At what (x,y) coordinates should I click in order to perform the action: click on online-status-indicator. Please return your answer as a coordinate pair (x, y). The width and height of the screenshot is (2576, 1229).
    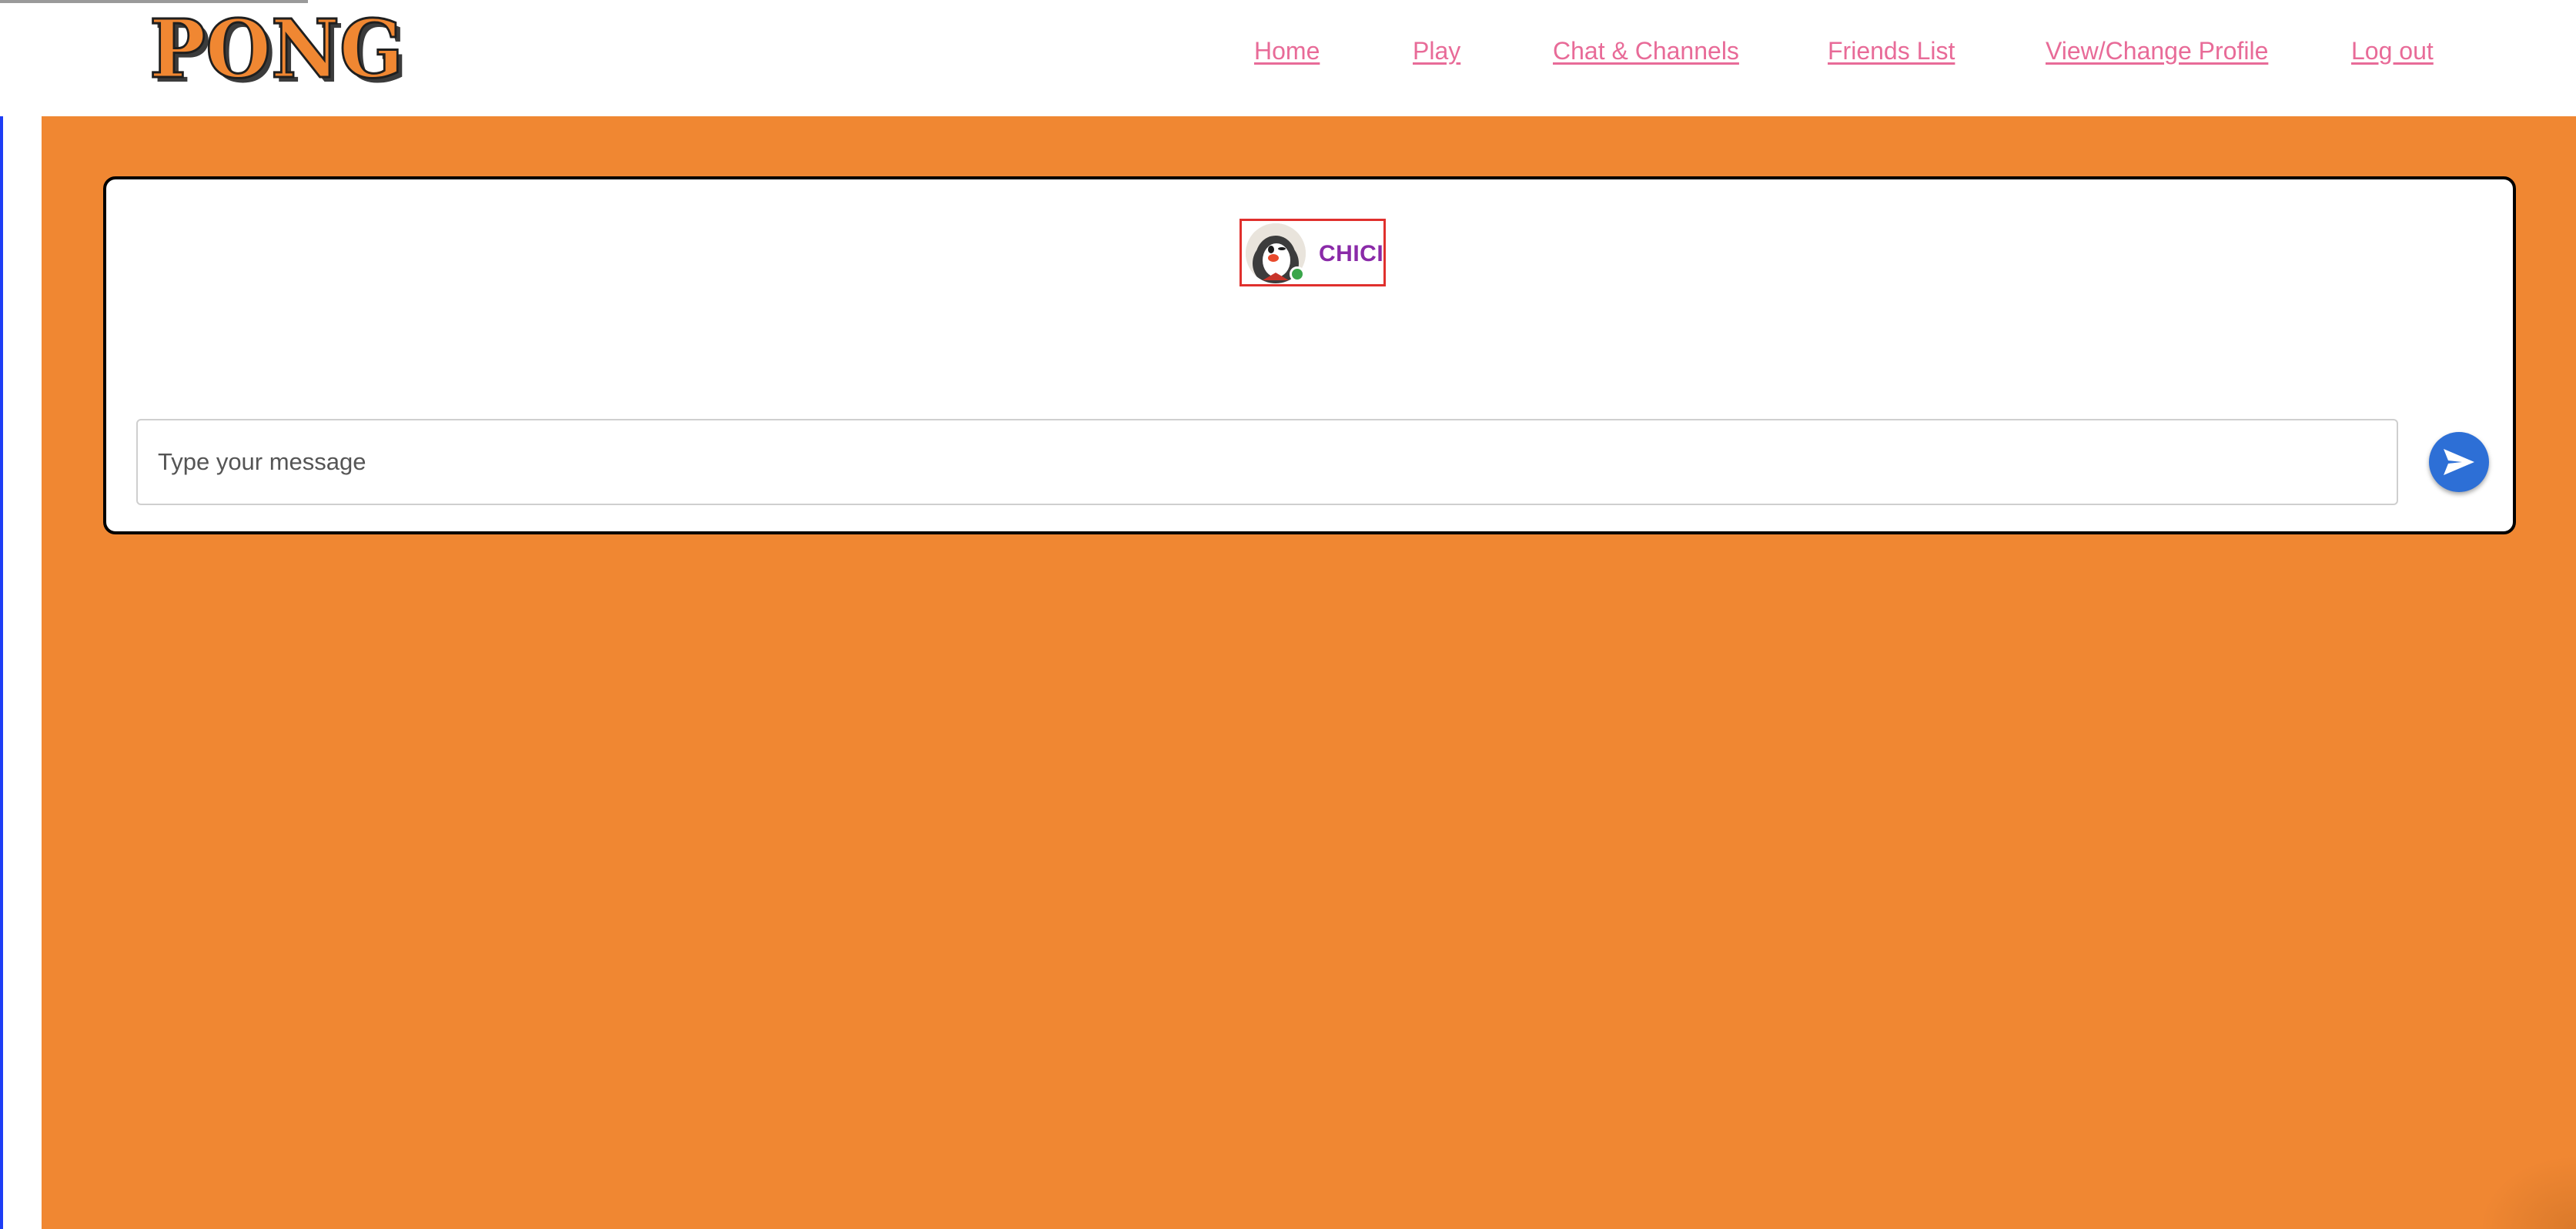
    Looking at the image, I should click on (1298, 274).